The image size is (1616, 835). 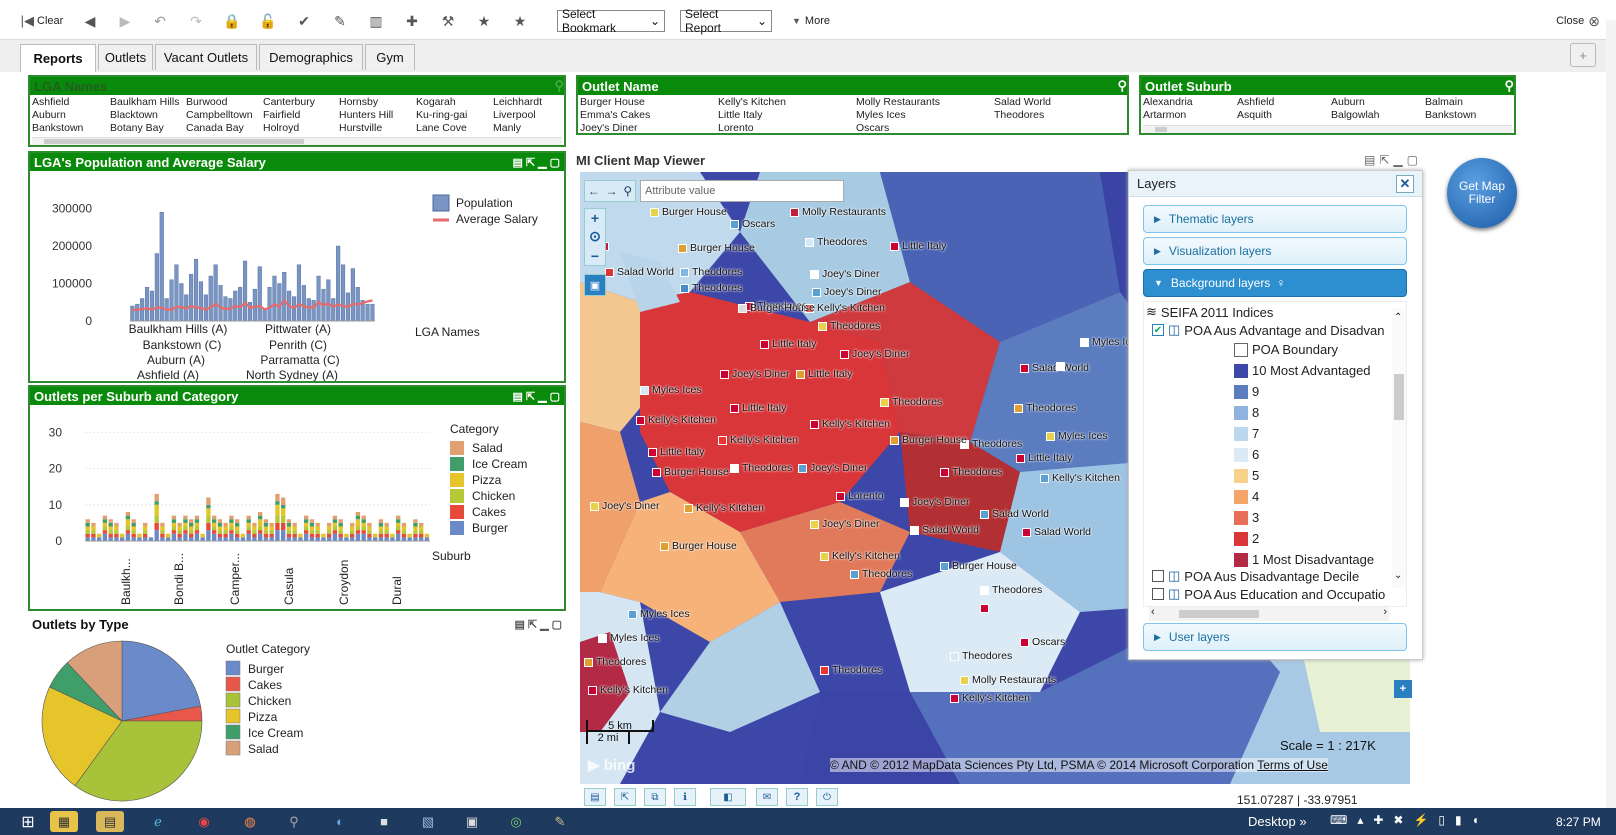 What do you see at coordinates (742, 191) in the screenshot?
I see `attribute-search-input: Attribute value` at bounding box center [742, 191].